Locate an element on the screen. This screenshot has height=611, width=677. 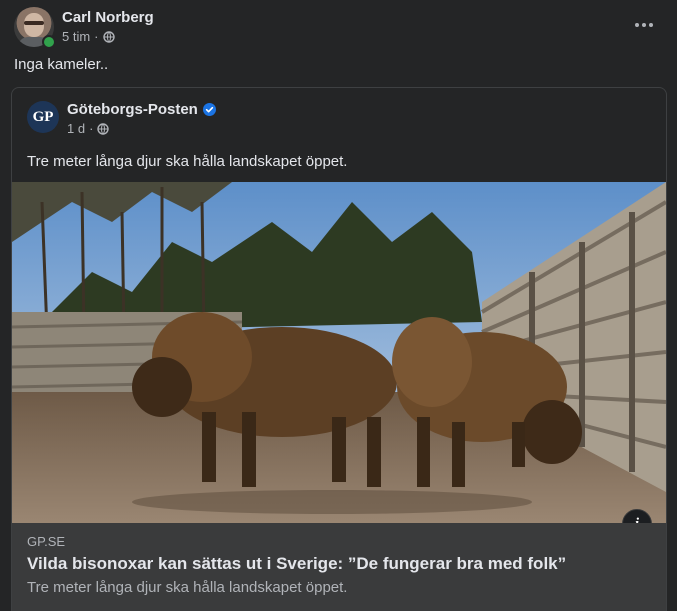
verified-badge-icon is located at coordinates (209, 109).